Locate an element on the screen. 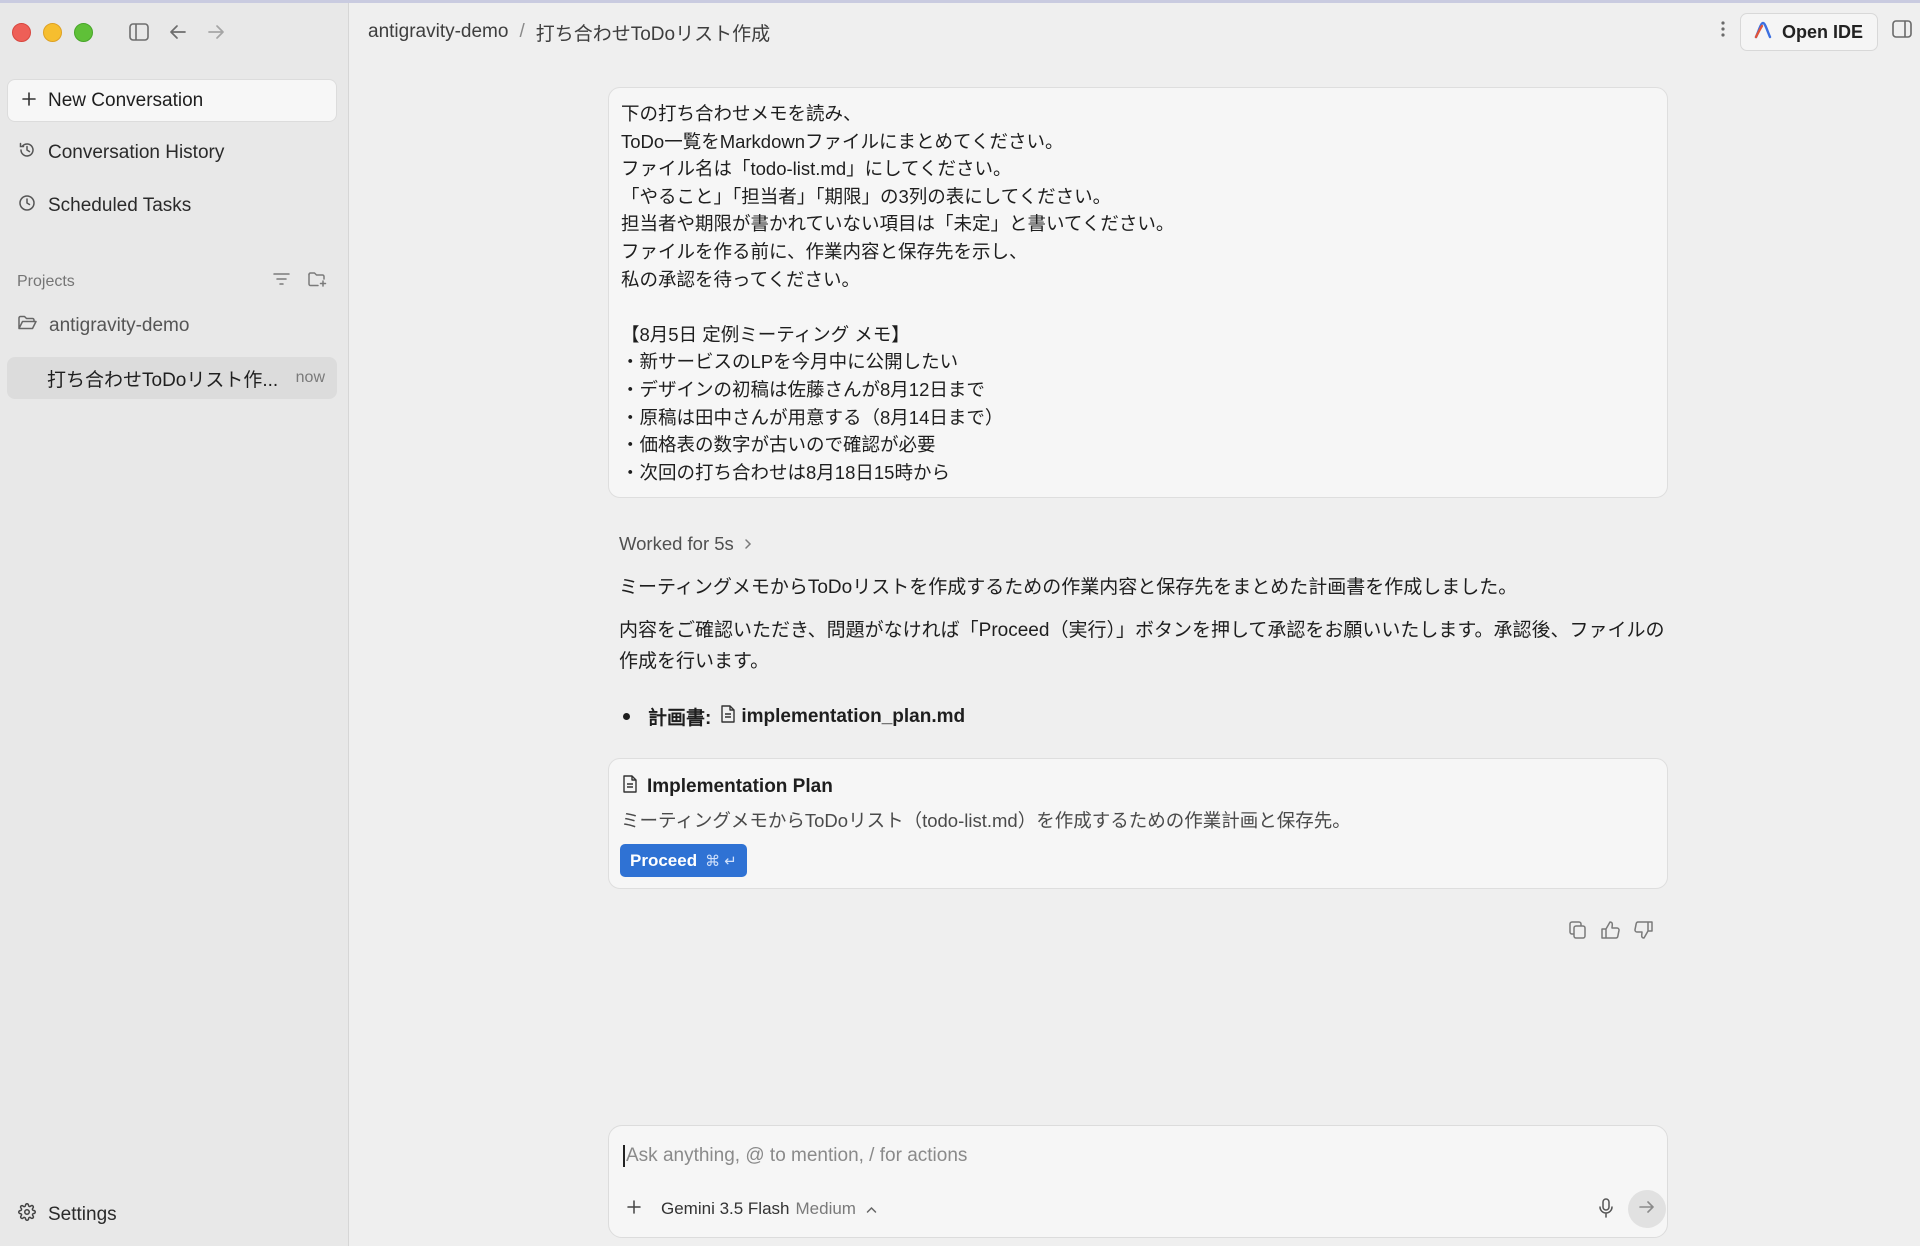 The image size is (1920, 1246). open-ide-button: Open IDE is located at coordinates (1808, 32).